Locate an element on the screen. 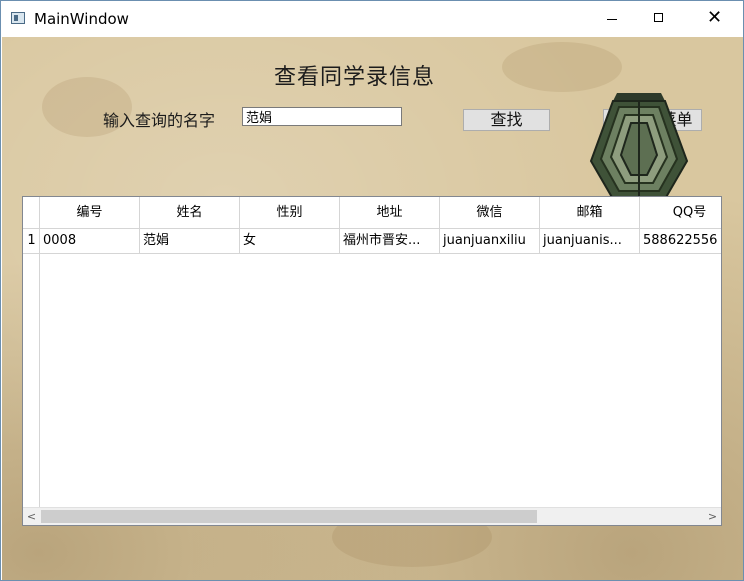  row-header-column is located at coordinates (31, 368).